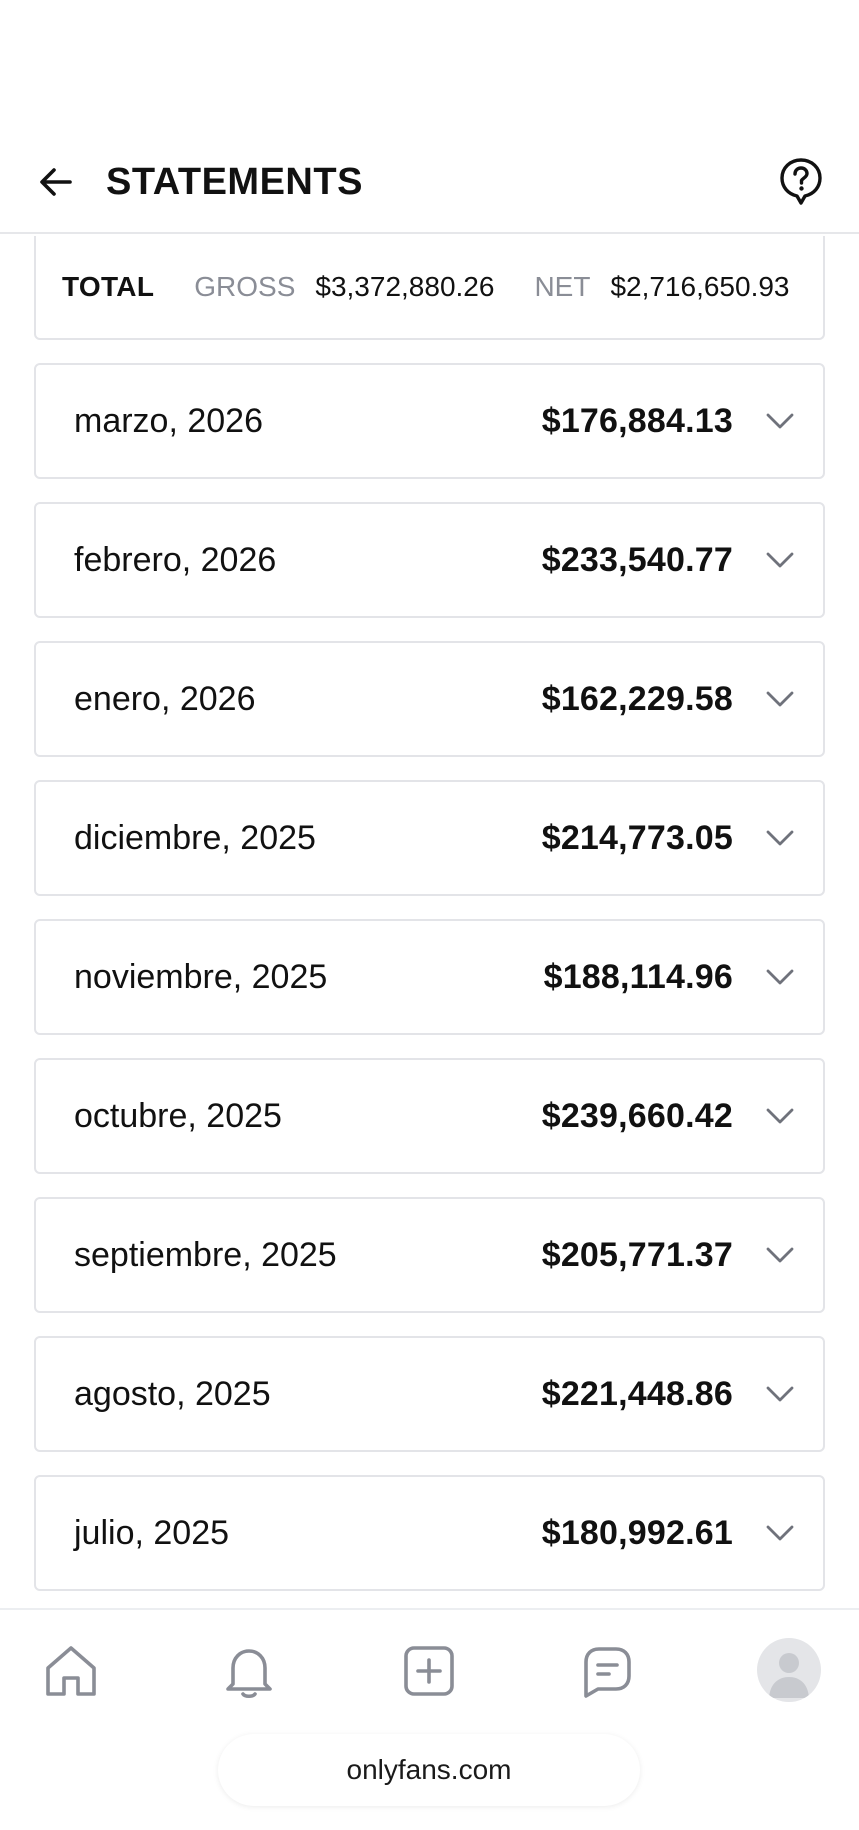 The width and height of the screenshot is (859, 1830). What do you see at coordinates (234, 181) in the screenshot?
I see `page-title: STATEMENTS` at bounding box center [234, 181].